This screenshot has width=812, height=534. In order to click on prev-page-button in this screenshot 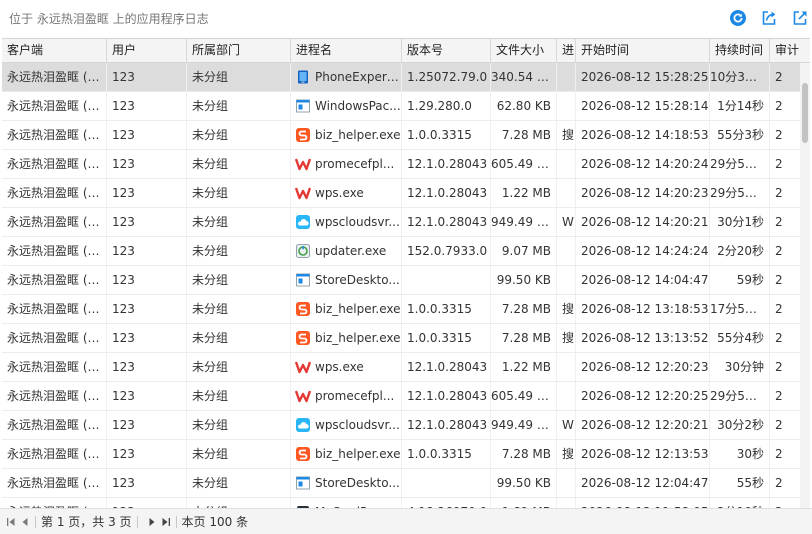, I will do `click(25, 522)`.